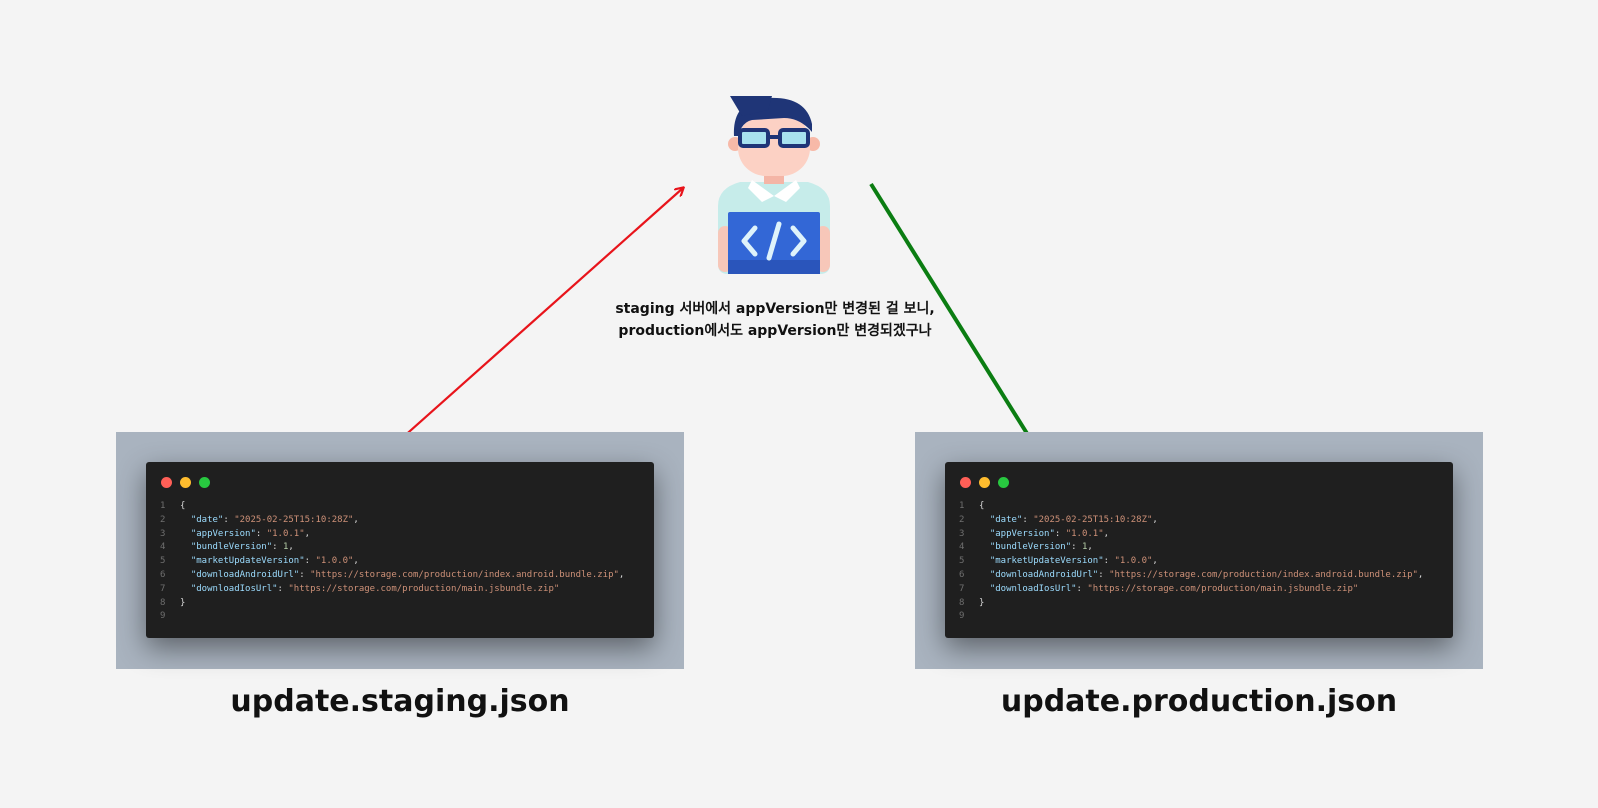 This screenshot has width=1598, height=808. Describe the element at coordinates (163, 616) in the screenshot. I see `line-number: 9` at that location.